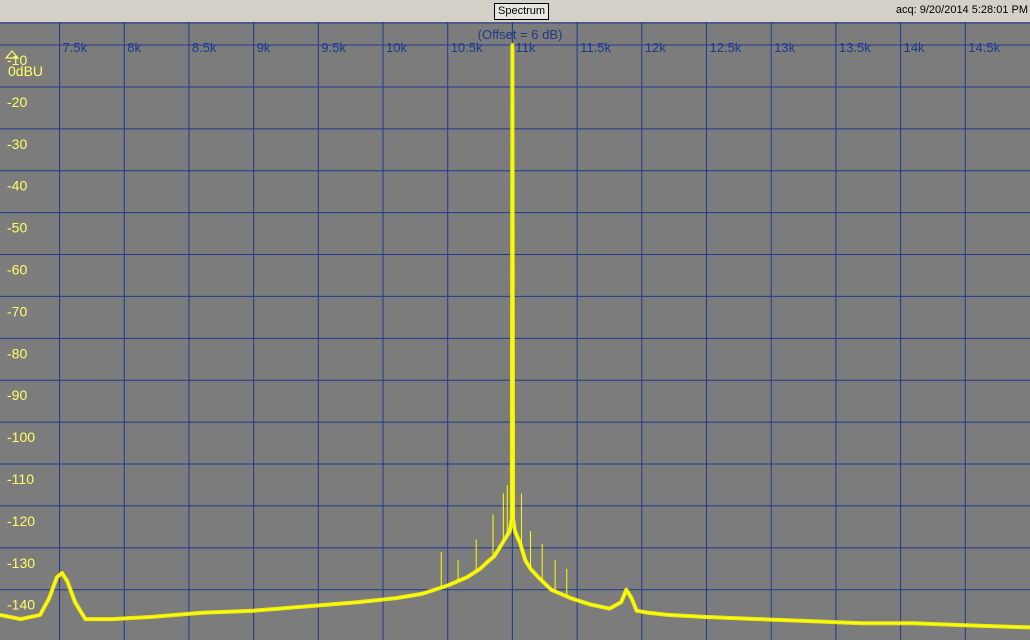  I want to click on y-tick-label: -40, so click(17, 186).